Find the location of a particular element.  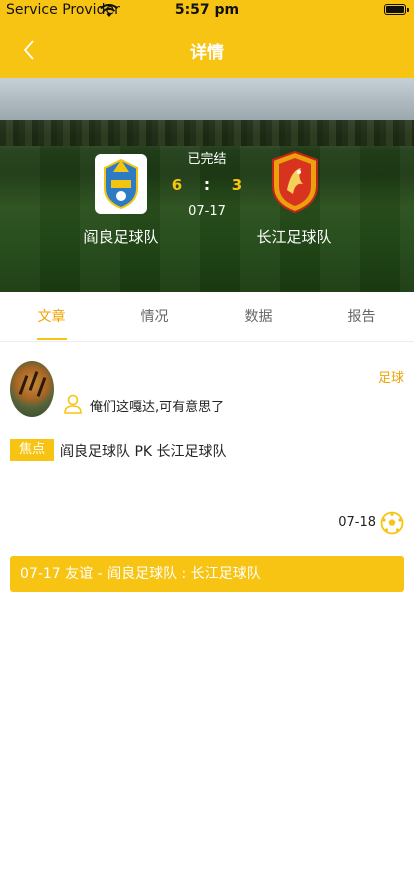

focus-headline: 阎良足球队 PK 长江足球队 is located at coordinates (143, 451).